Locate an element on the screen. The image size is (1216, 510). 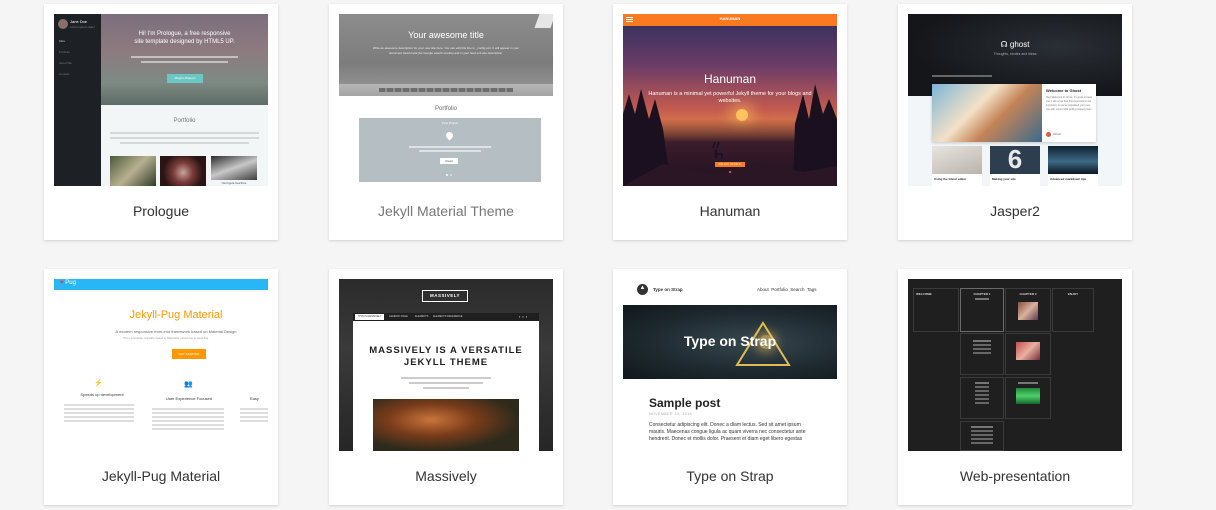
preview-post-card: Using the Ghost editor is located at coordinates (957, 166).